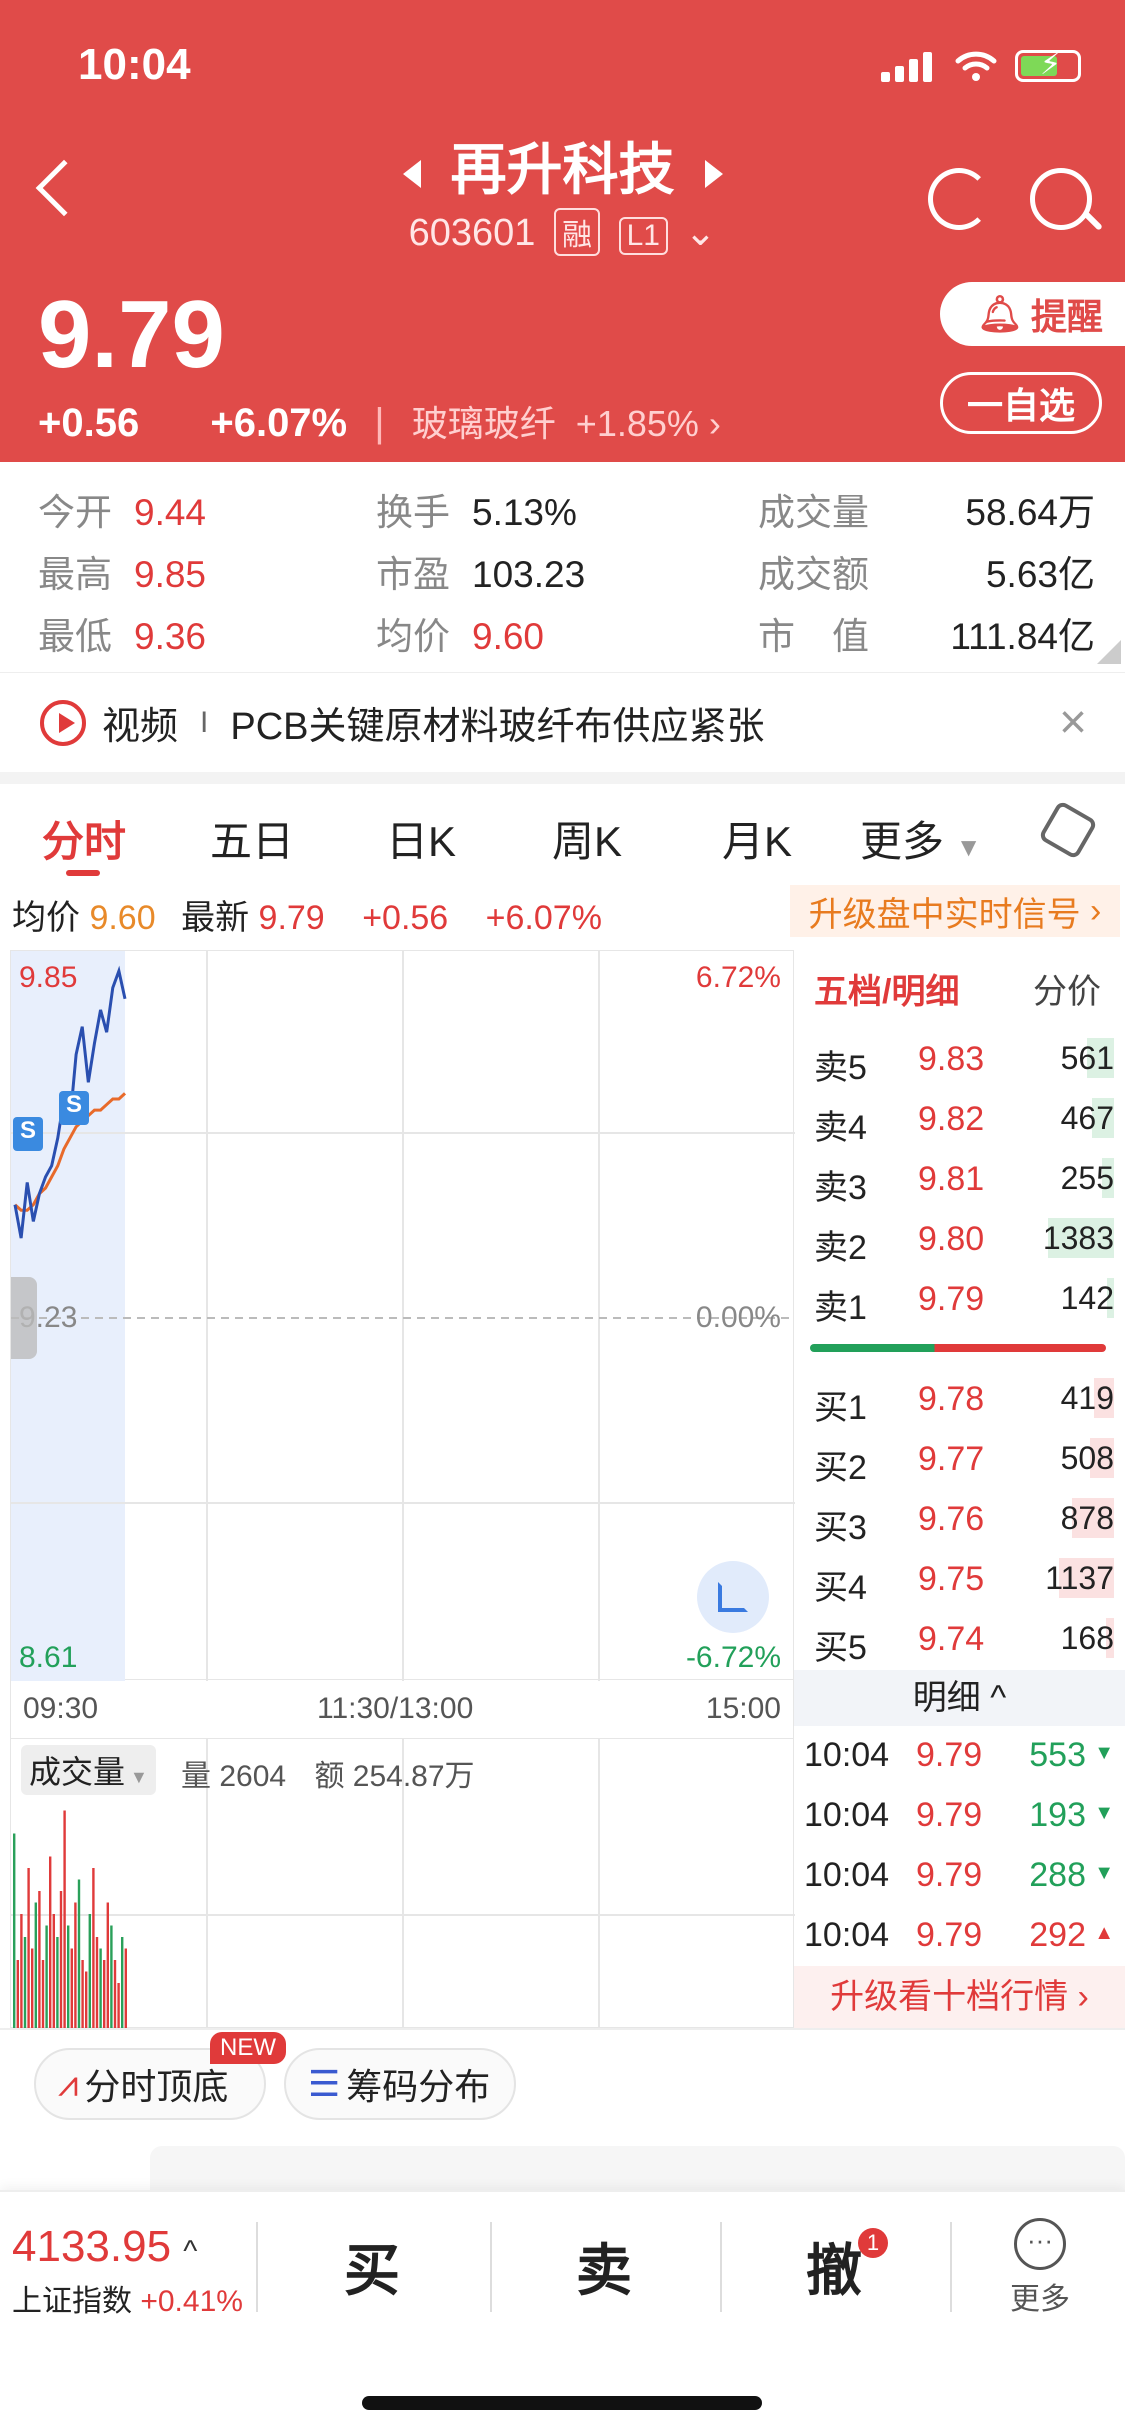  I want to click on section-divider, so click(562, 778).